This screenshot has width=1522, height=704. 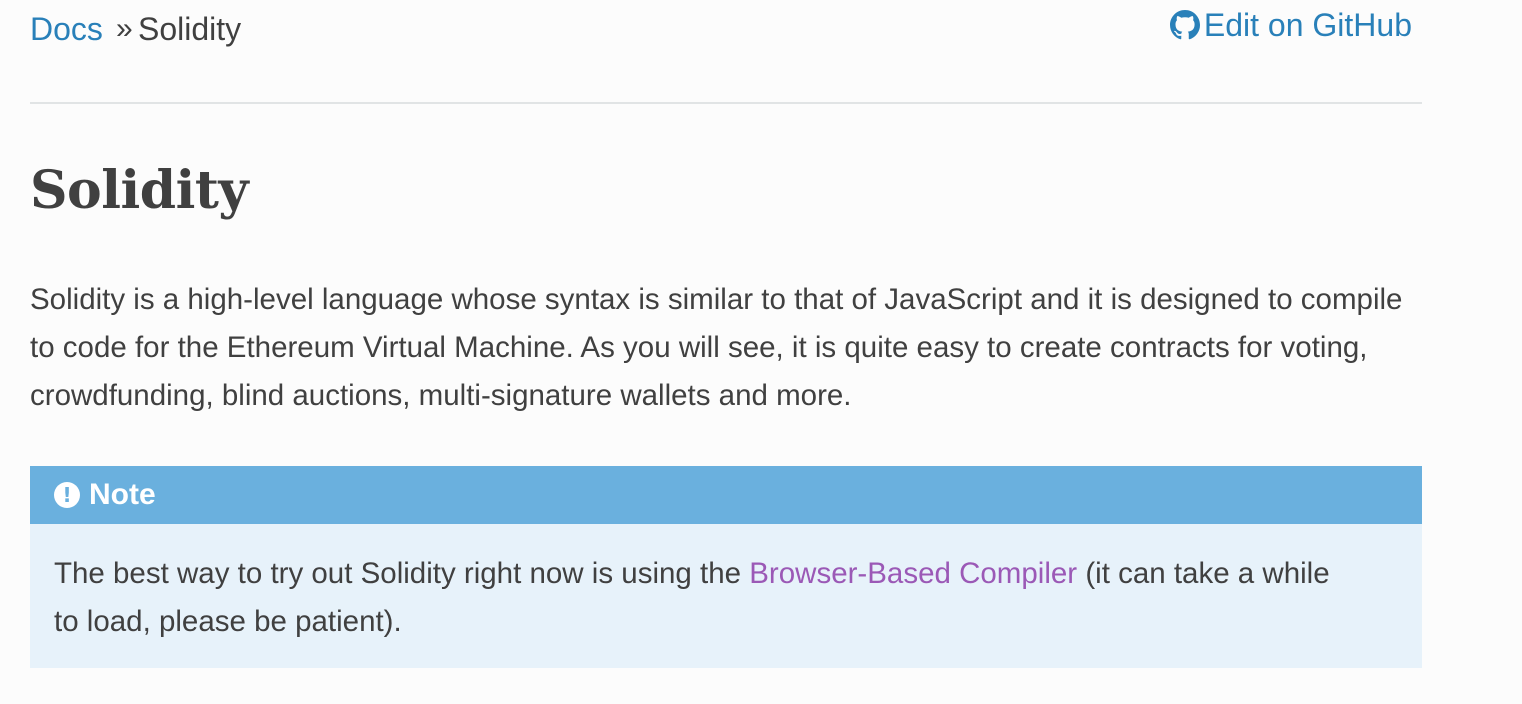 I want to click on breadcrumb: Docs » Solidity Edit on GitHub, so click(x=726, y=52).